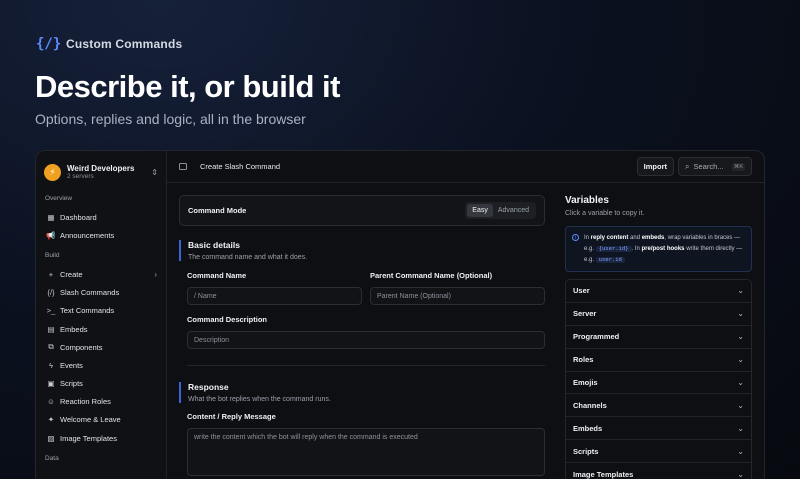  What do you see at coordinates (217, 210) in the screenshot?
I see `command-mode-label: Command Mode` at bounding box center [217, 210].